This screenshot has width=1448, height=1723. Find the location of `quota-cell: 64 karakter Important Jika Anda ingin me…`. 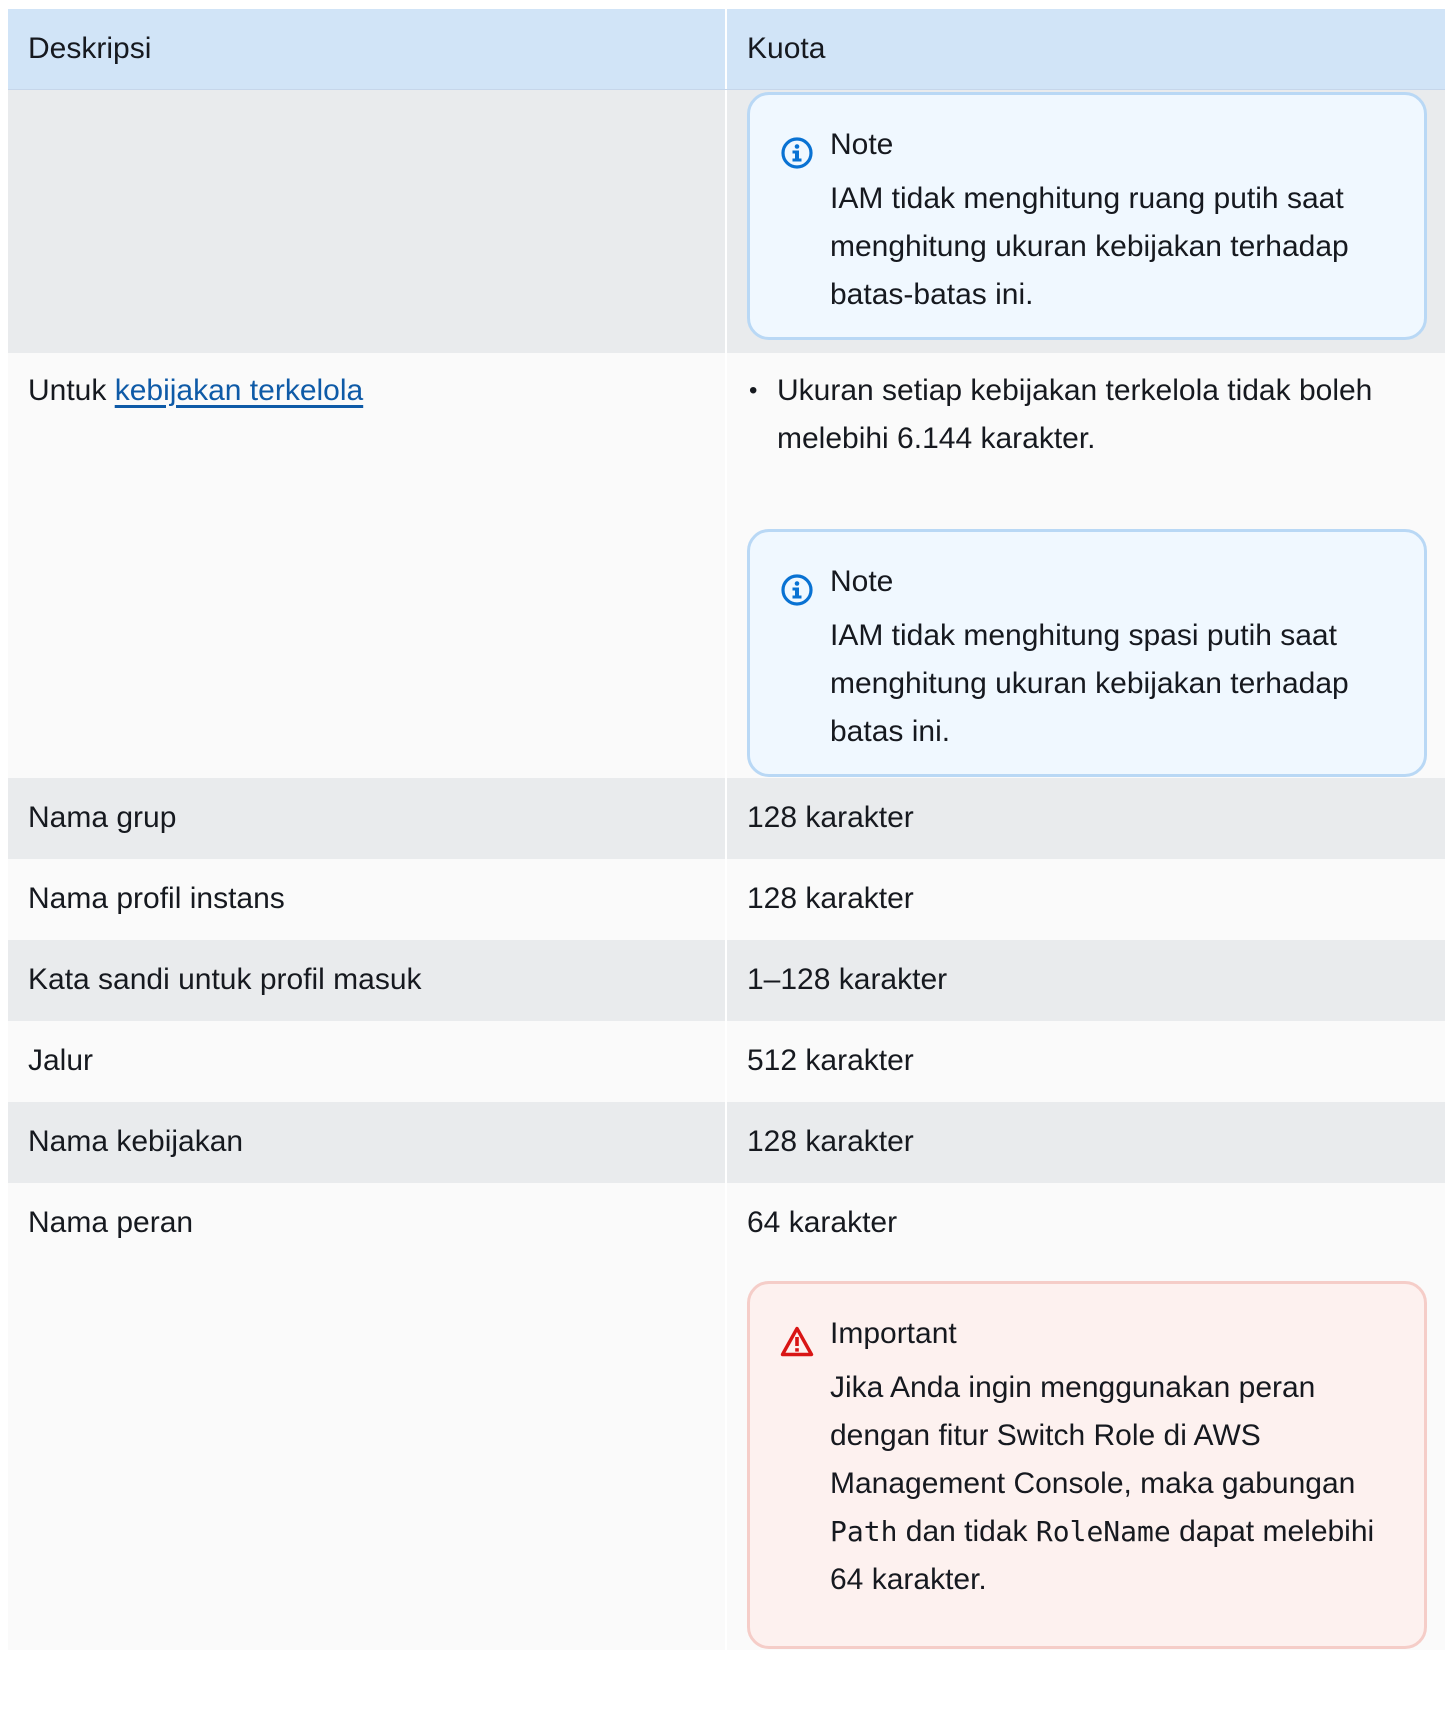

quota-cell: 64 karakter Important Jika Anda ingin me… is located at coordinates (1086, 1416).